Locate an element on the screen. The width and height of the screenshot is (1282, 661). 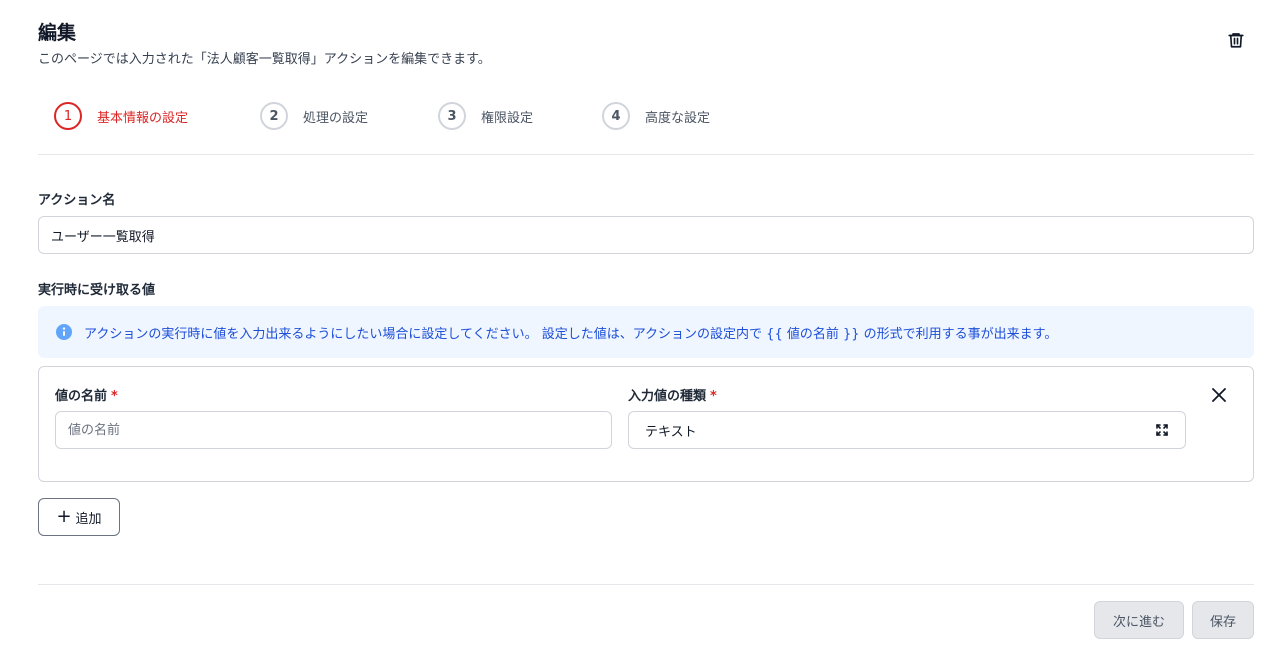
step-number: 1 is located at coordinates (68, 116).